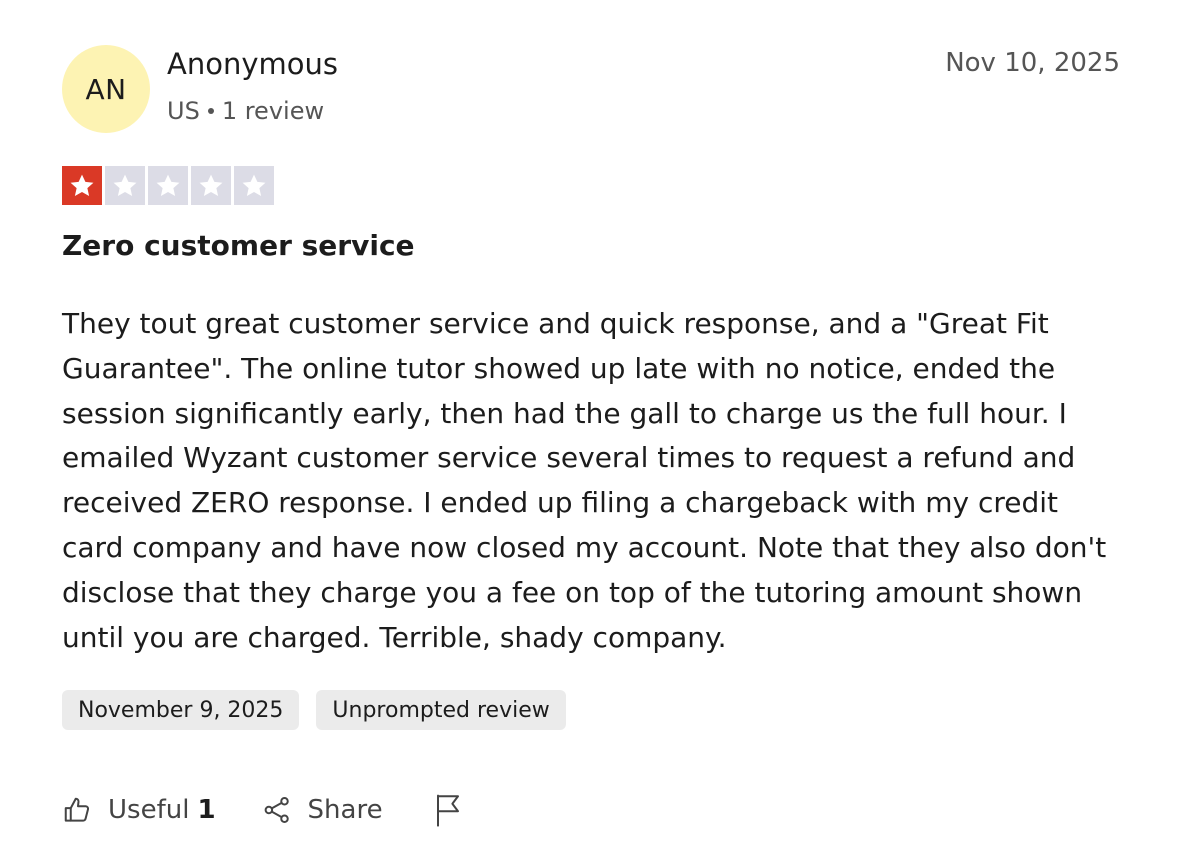  I want to click on reviewer-meta: US 1 review, so click(245, 111).